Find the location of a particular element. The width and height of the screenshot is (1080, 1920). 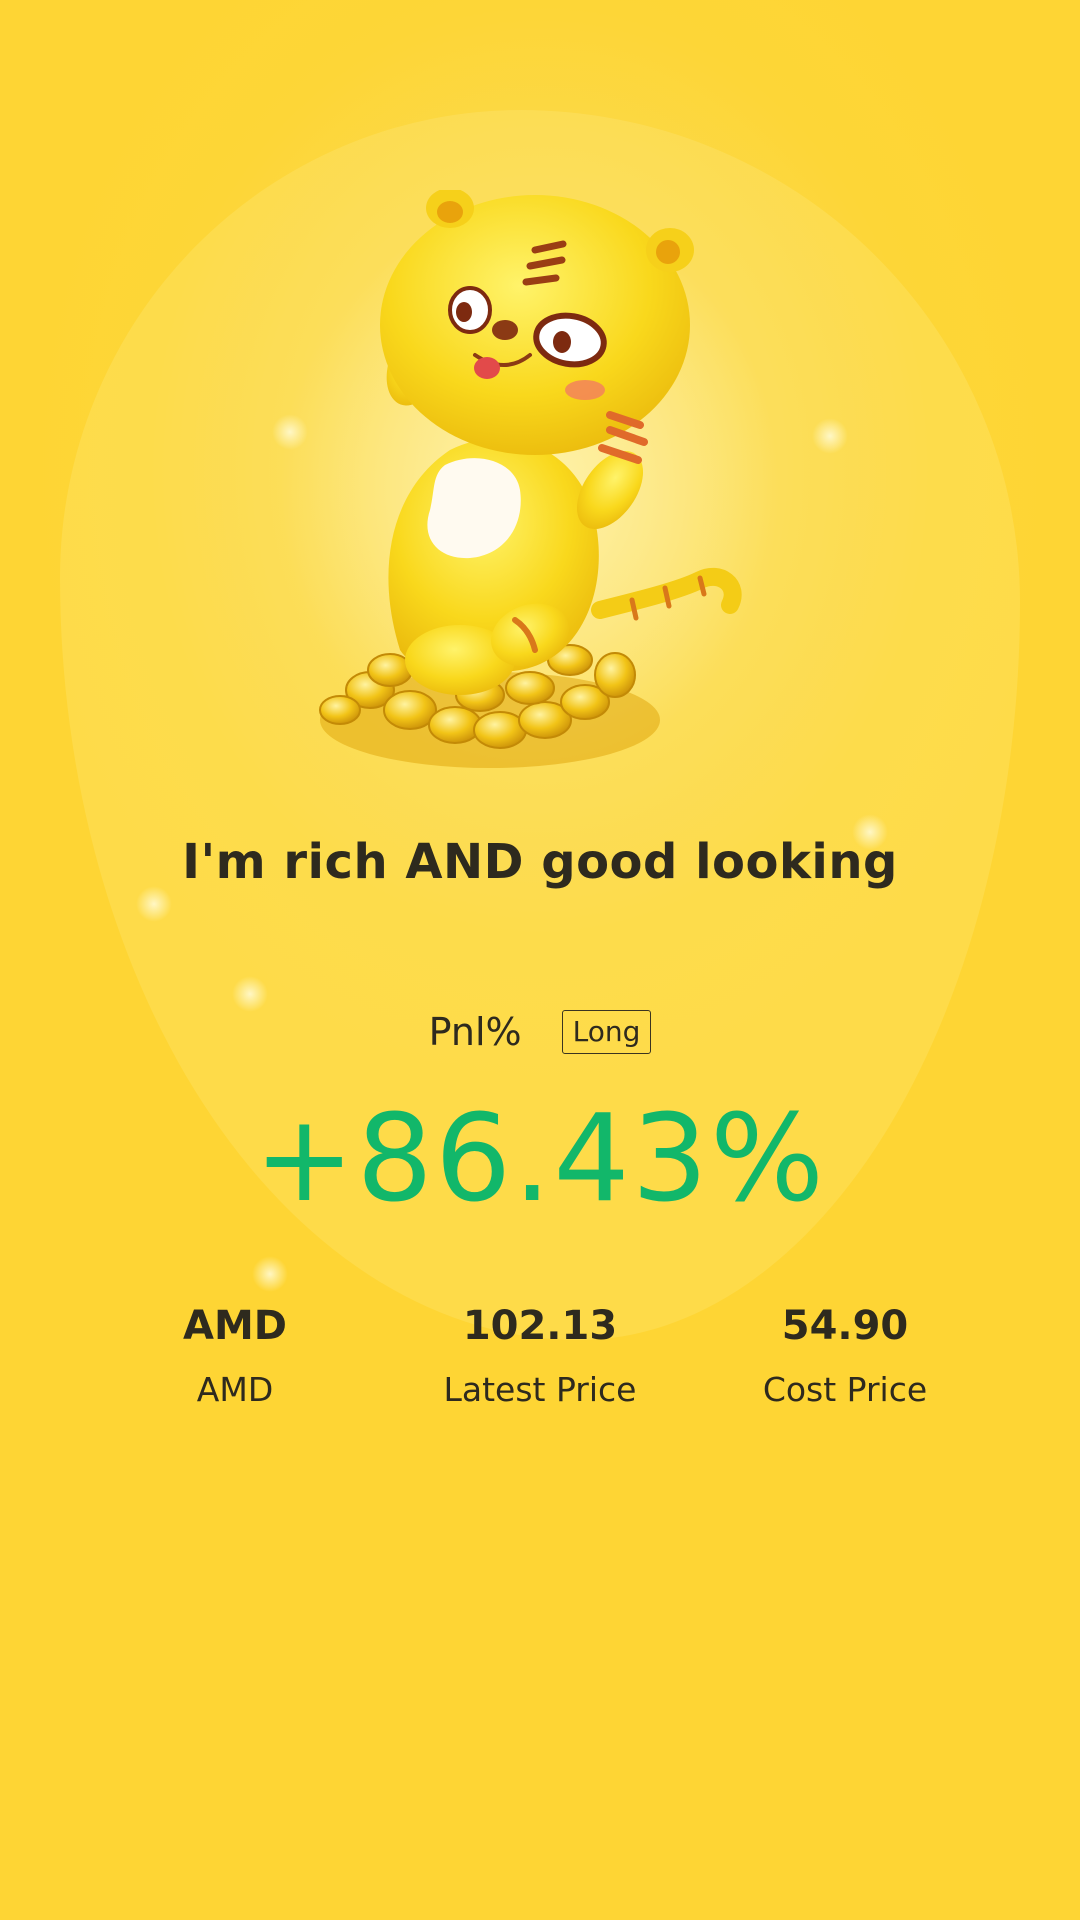

stat-symbol: AMD AMD is located at coordinates (235, 1356).